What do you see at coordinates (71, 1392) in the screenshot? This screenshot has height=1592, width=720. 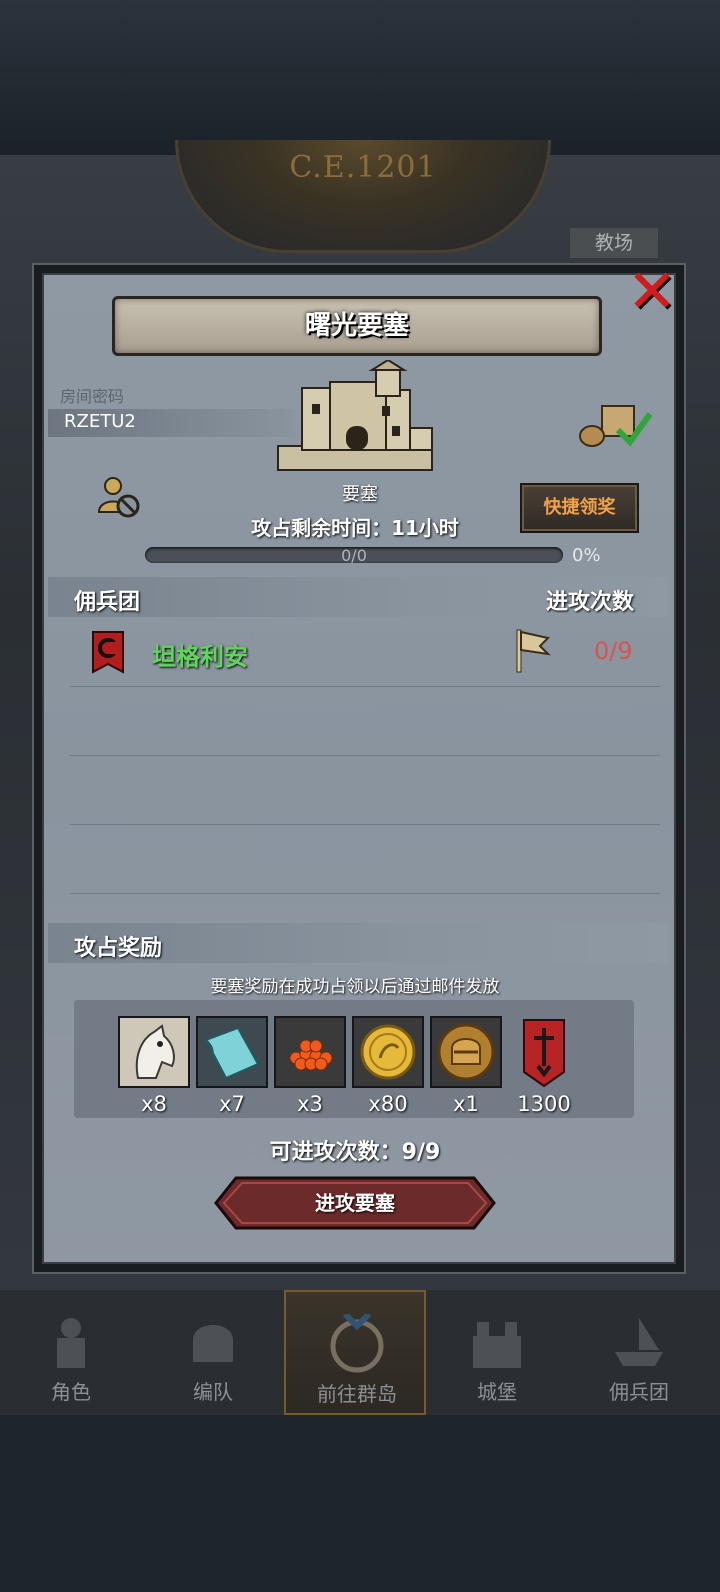 I see `nav-label: 角色` at bounding box center [71, 1392].